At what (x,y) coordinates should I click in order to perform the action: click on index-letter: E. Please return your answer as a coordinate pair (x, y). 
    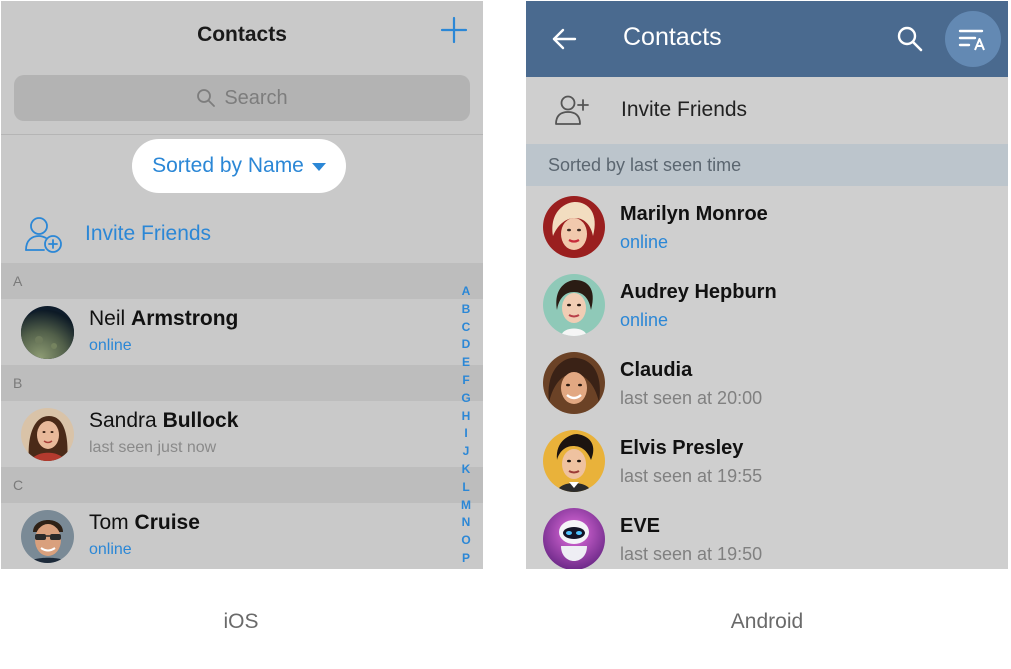
    Looking at the image, I should click on (466, 363).